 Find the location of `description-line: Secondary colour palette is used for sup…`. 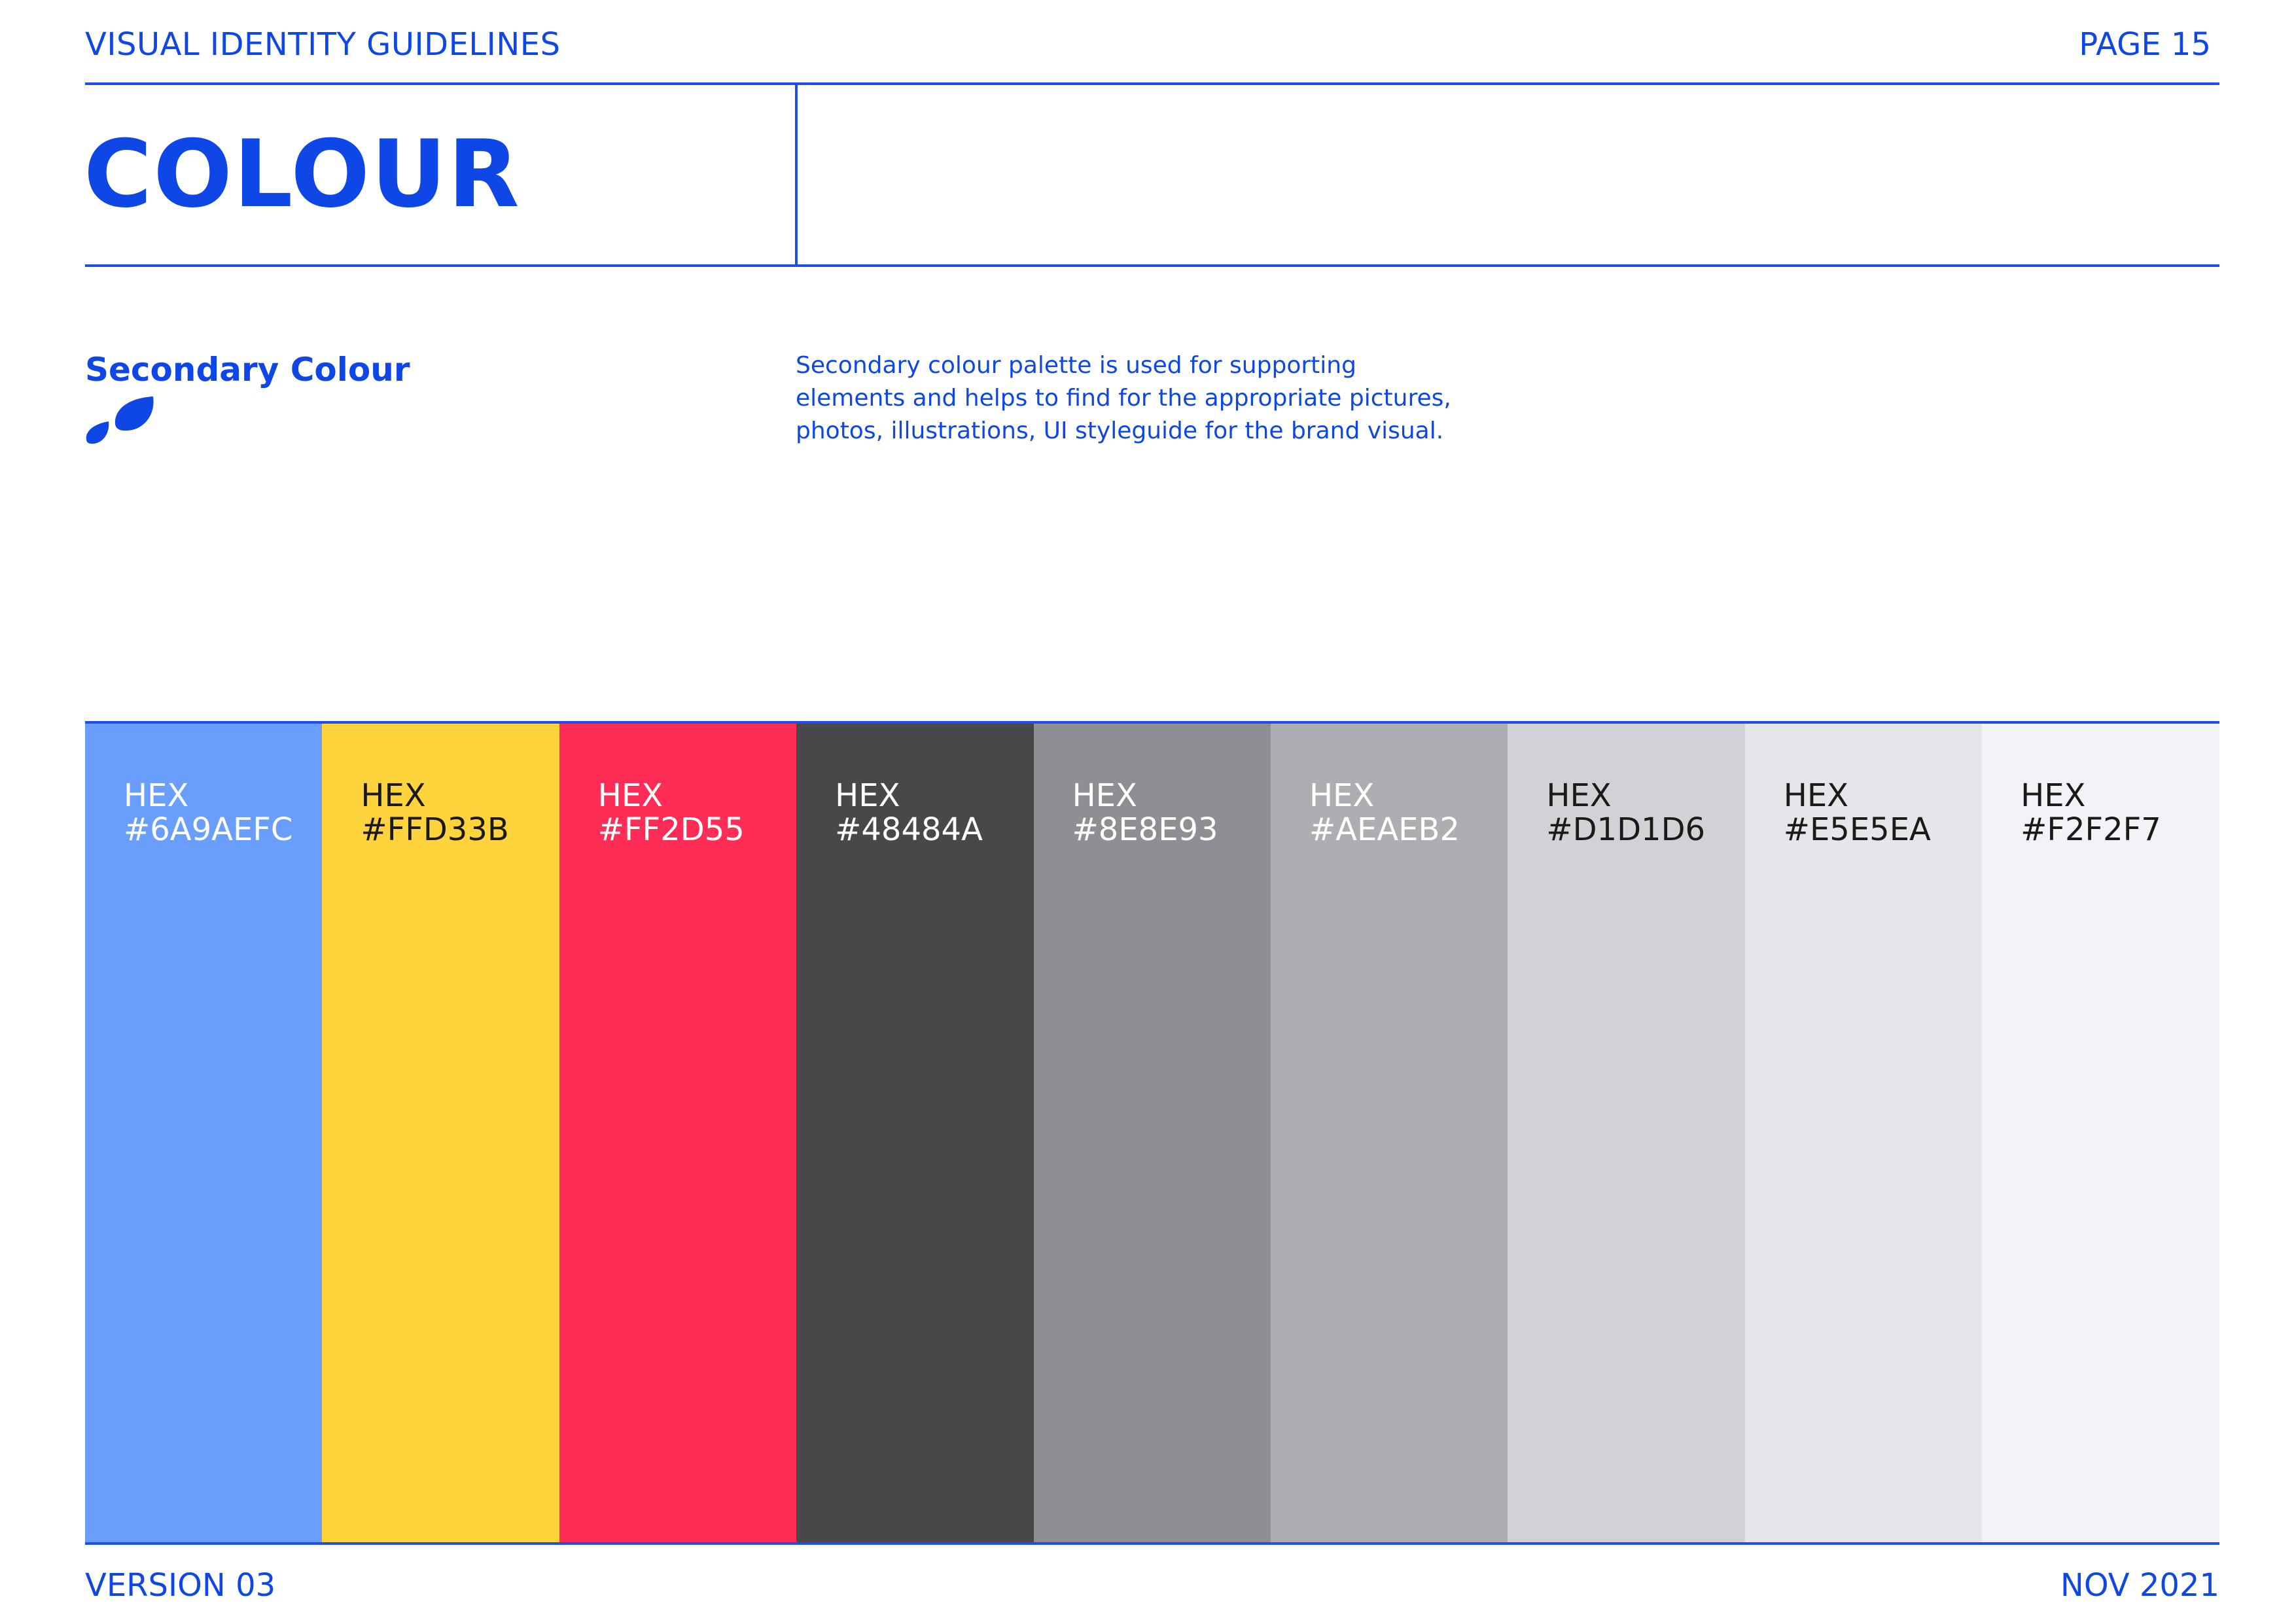

description-line: Secondary colour palette is used for sup… is located at coordinates (1076, 365).